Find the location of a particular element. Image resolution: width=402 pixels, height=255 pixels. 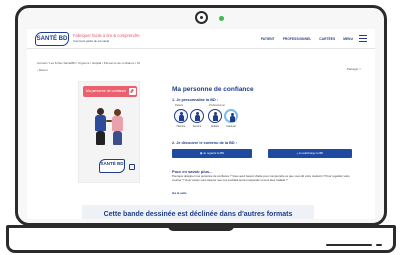

hamburger-menu-icon is located at coordinates (363, 38).